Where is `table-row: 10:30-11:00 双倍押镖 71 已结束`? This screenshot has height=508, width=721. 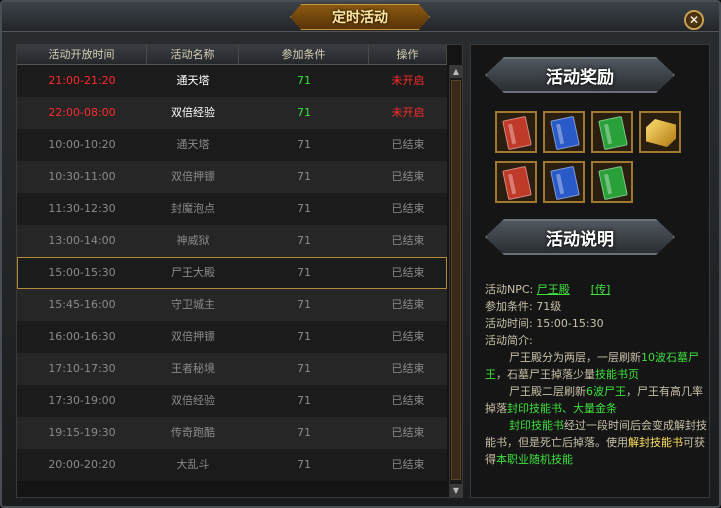 table-row: 10:30-11:00 双倍押镖 71 已结束 is located at coordinates (232, 177).